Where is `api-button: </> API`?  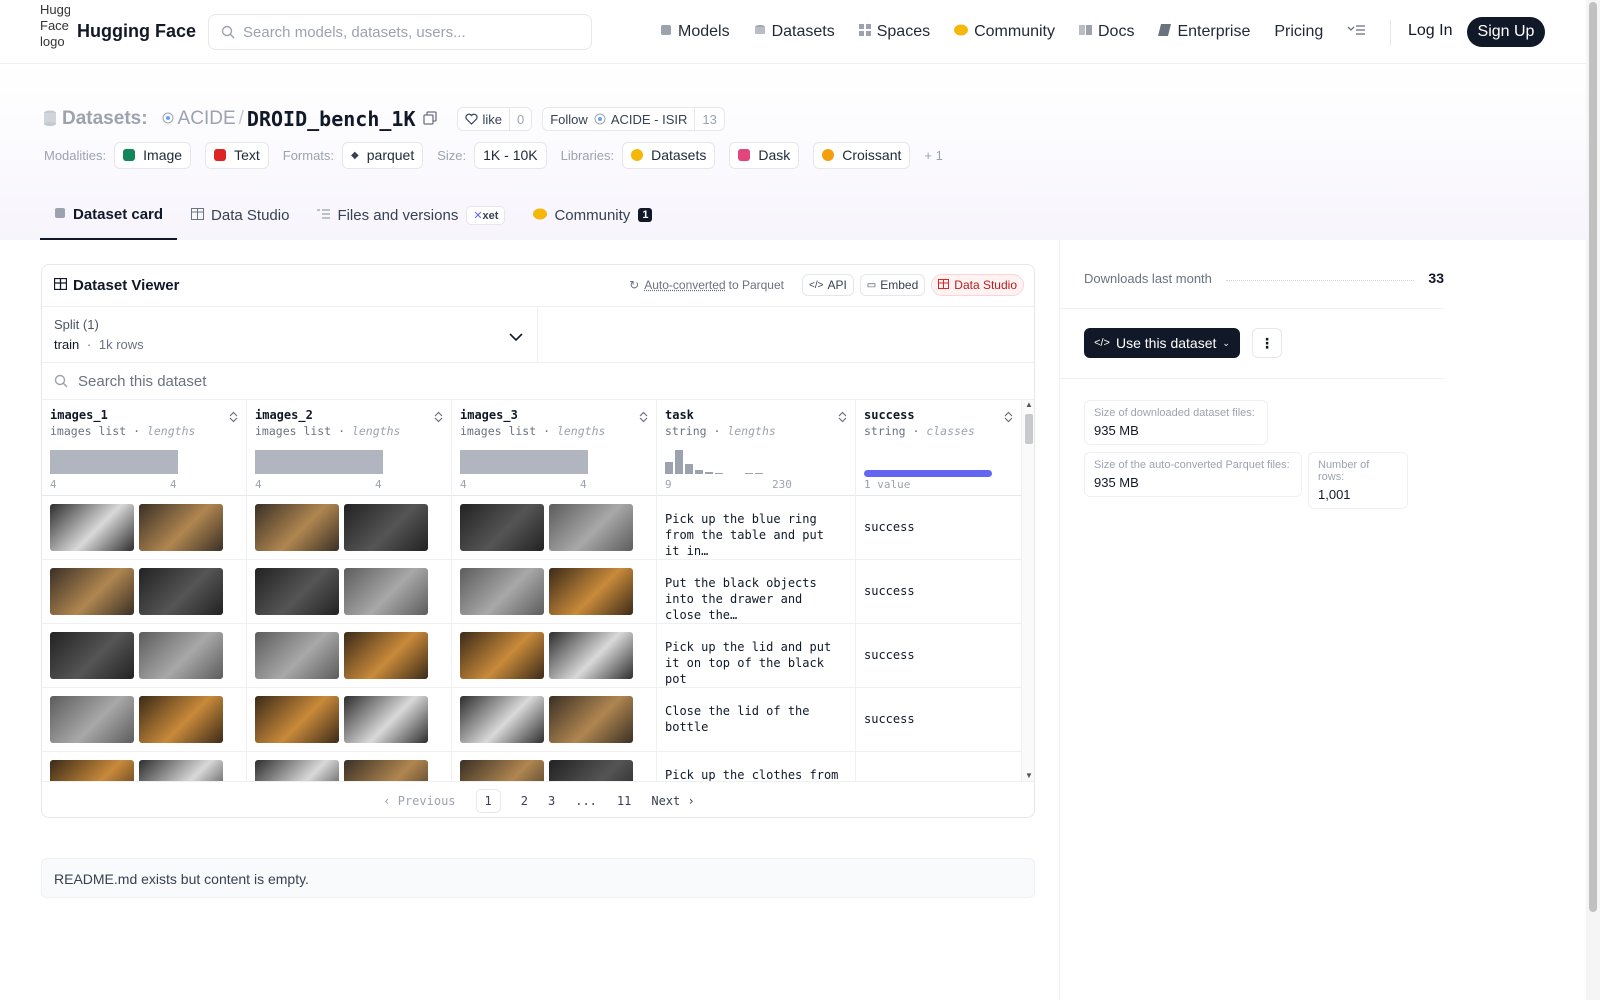
api-button: </> API is located at coordinates (827, 285).